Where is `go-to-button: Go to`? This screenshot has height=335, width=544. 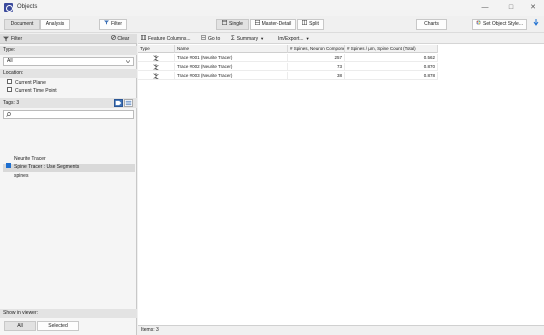
go-to-button: Go to is located at coordinates (210, 39).